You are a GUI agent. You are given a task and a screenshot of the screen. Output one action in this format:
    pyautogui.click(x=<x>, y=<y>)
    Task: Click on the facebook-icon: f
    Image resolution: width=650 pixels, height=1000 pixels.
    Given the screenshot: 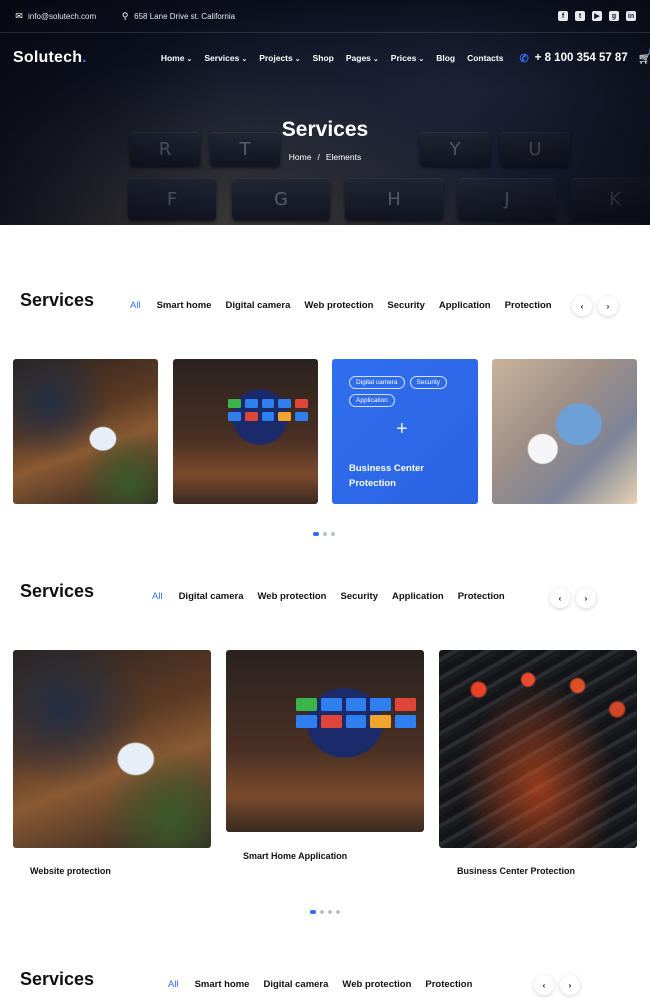 What is the action you would take?
    pyautogui.click(x=563, y=16)
    